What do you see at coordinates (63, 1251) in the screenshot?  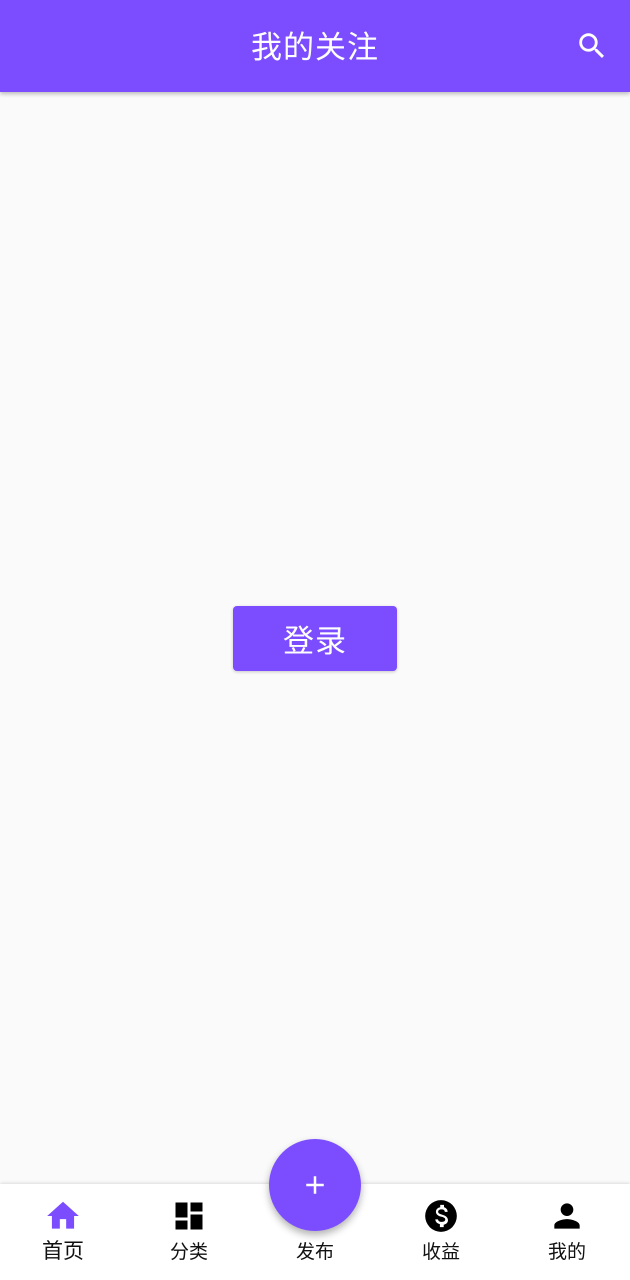 I see `nav-label-home: 首页` at bounding box center [63, 1251].